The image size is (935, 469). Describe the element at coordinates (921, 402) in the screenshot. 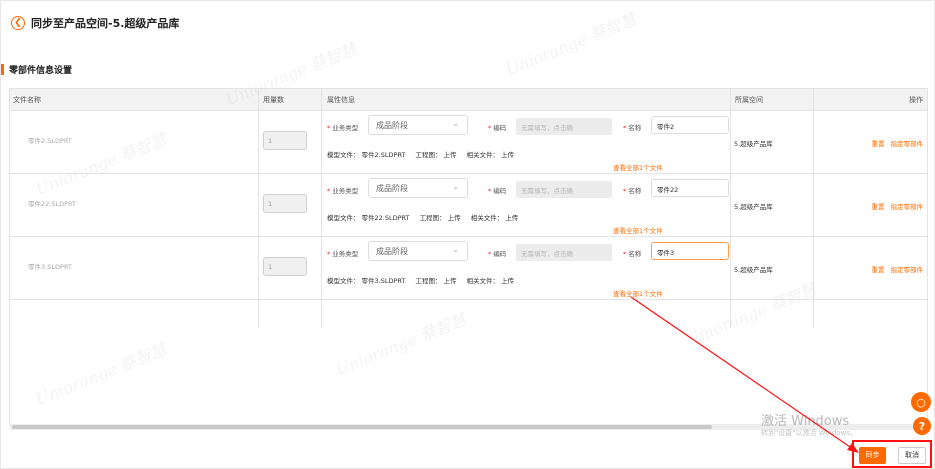

I see `assistant-icon: ○` at that location.